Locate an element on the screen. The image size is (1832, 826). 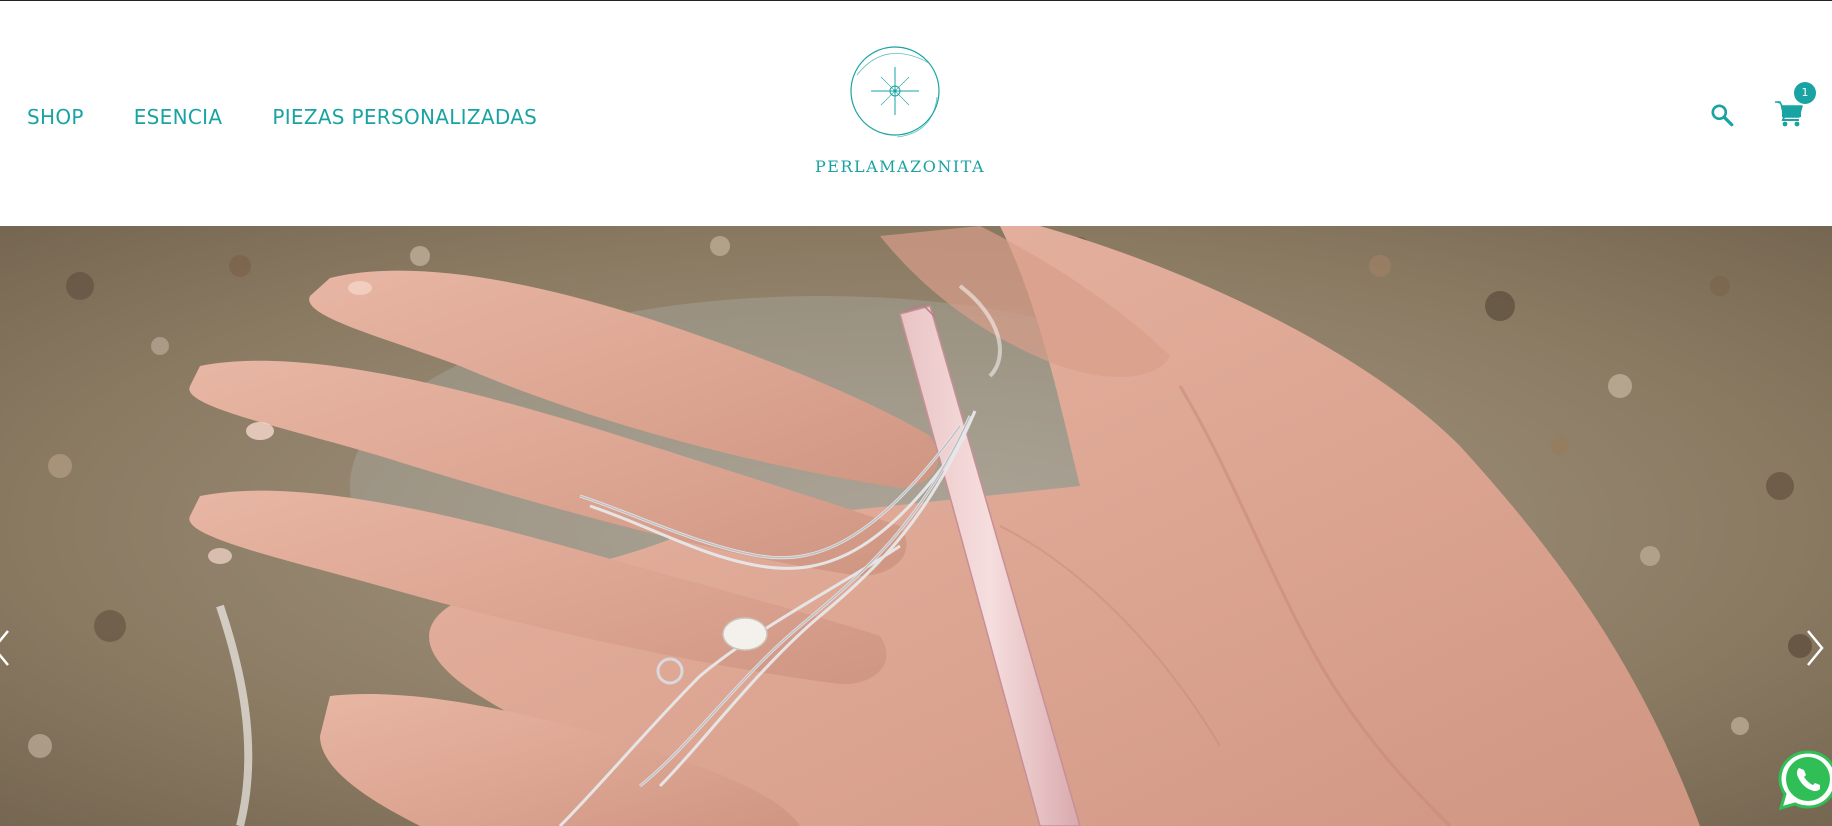
nav-link-esencia: ESENCIA is located at coordinates (178, 117).